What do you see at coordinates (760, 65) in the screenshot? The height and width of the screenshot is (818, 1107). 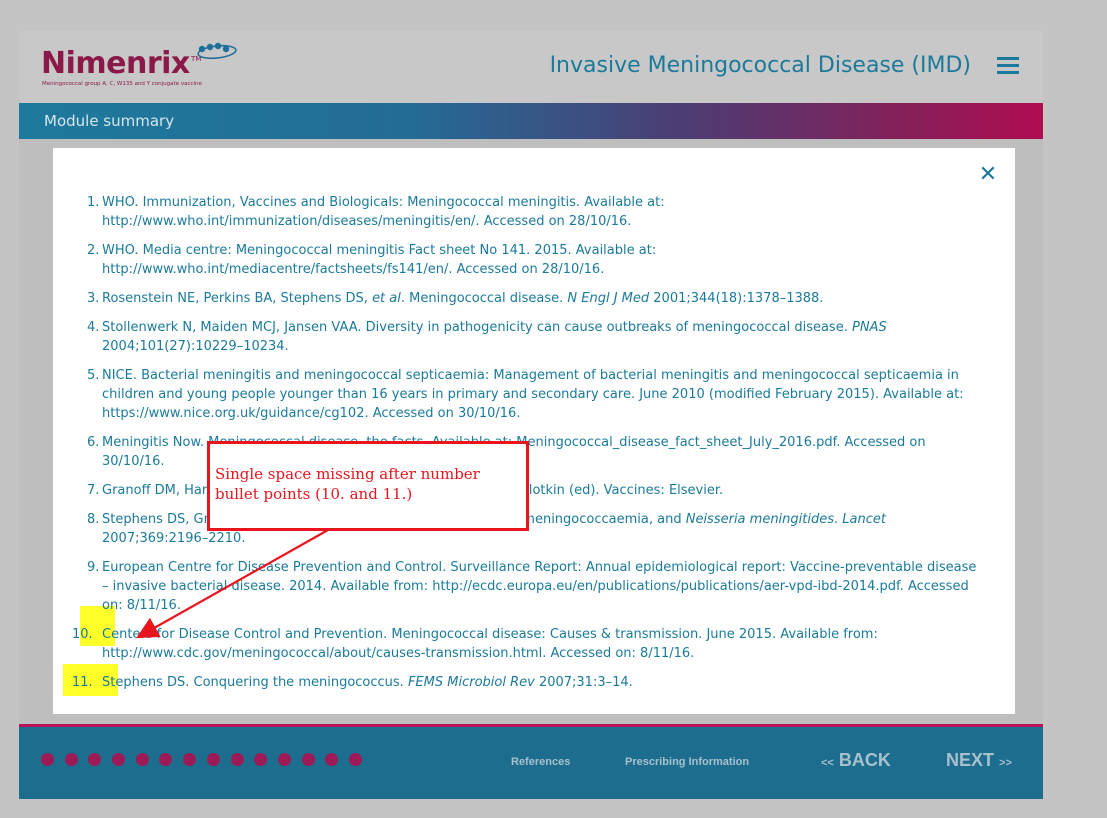 I see `page-title: Invasive Meningococcal Disease (IMD)` at bounding box center [760, 65].